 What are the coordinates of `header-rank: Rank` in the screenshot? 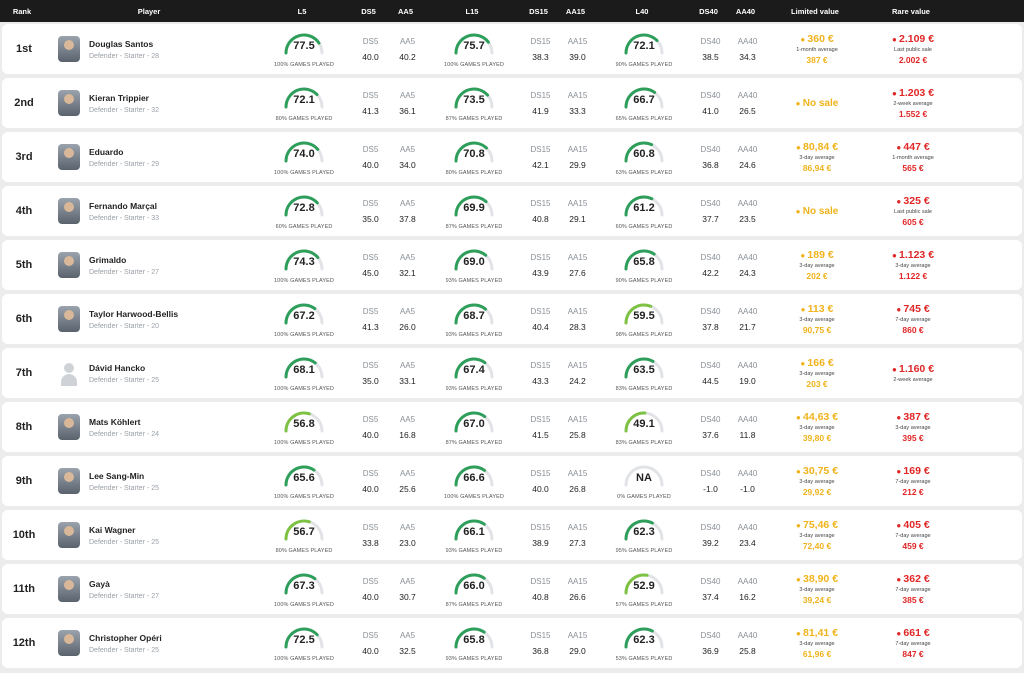 It's located at (22, 11).